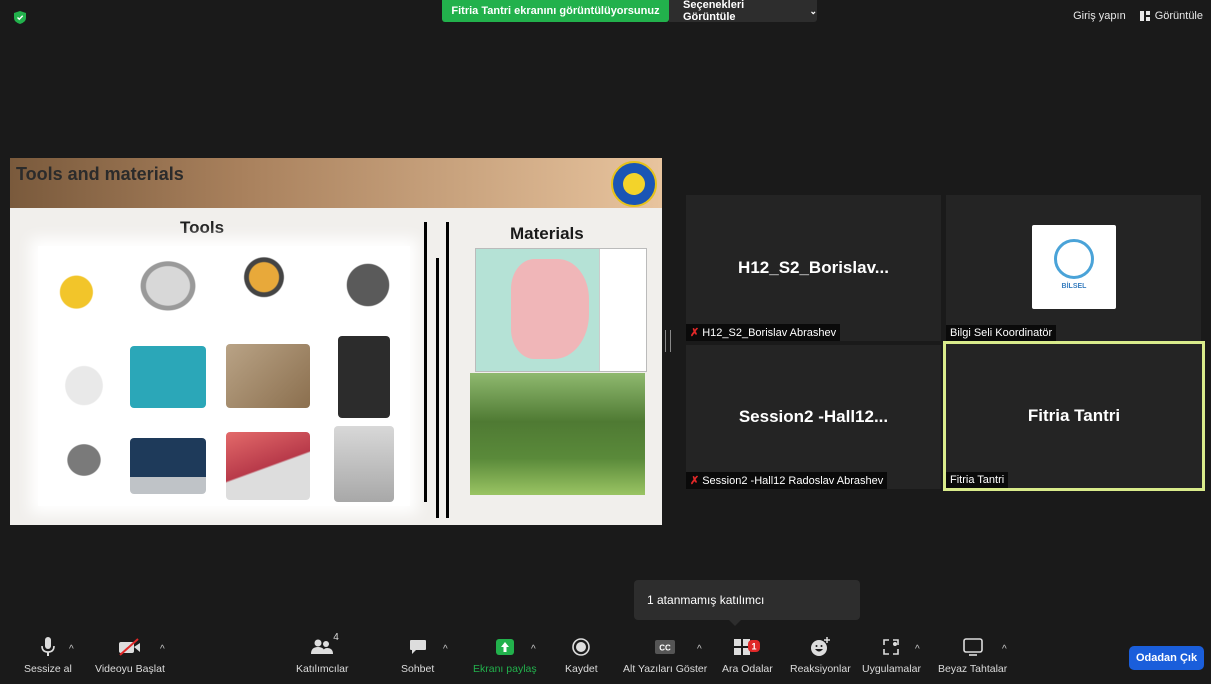 This screenshot has height=684, width=1211. What do you see at coordinates (336, 183) in the screenshot?
I see `slide-header: Tools and materials` at bounding box center [336, 183].